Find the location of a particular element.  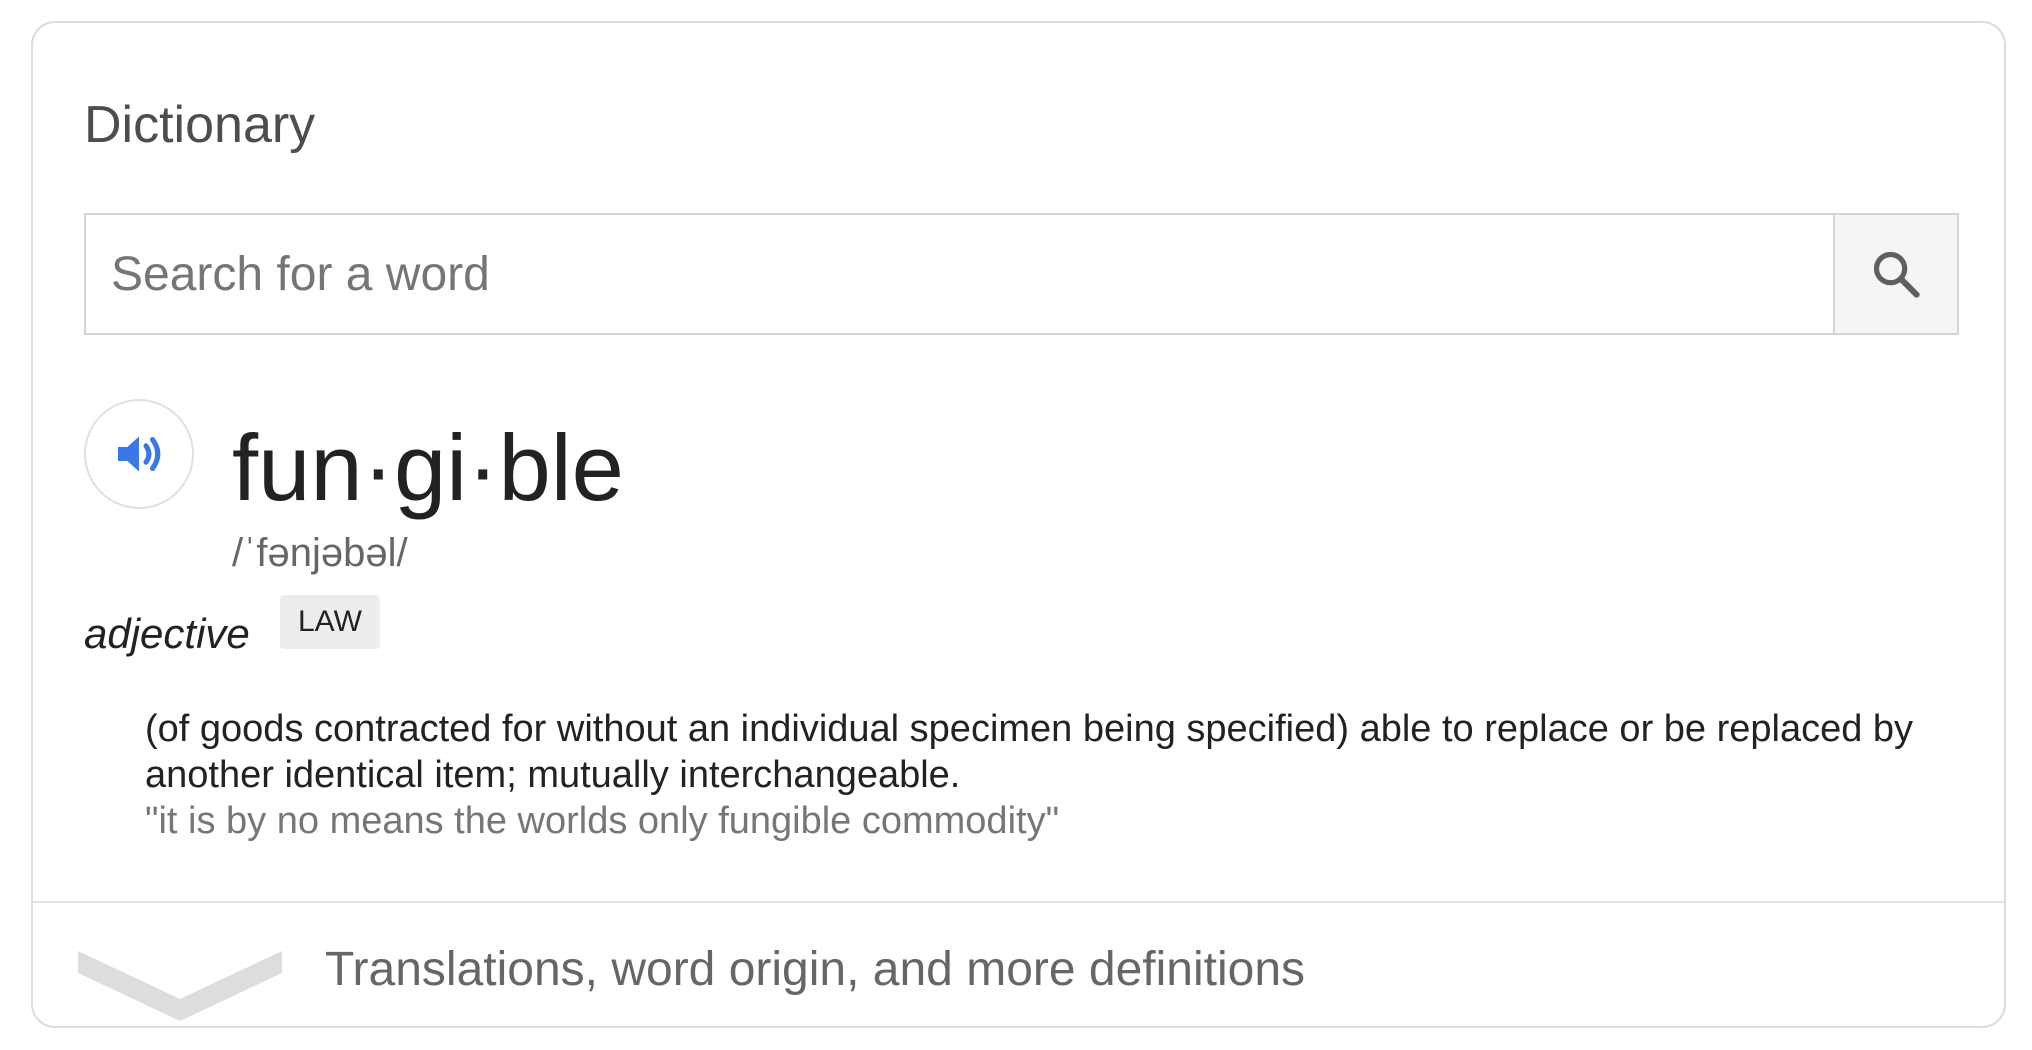

speaker-icon is located at coordinates (139, 454).